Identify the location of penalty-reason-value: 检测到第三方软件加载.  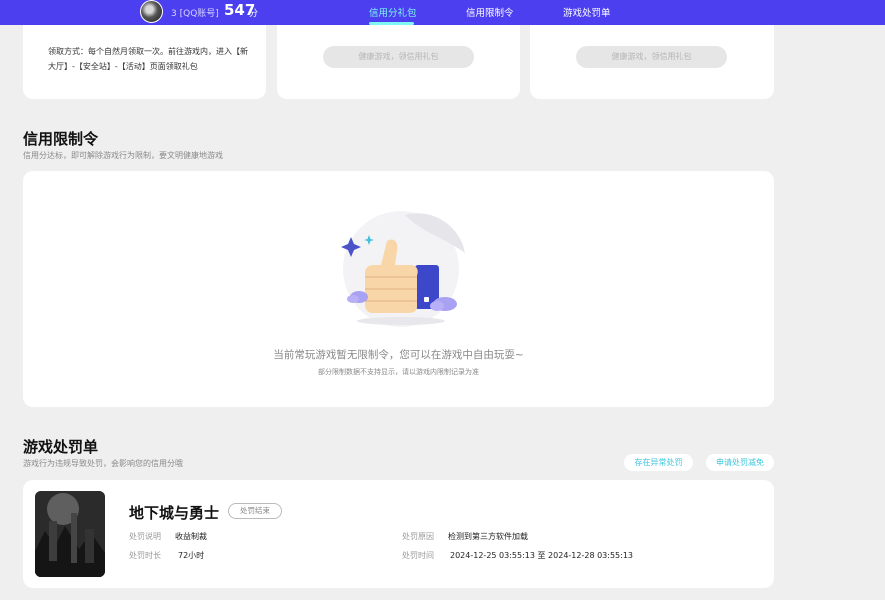
(488, 536).